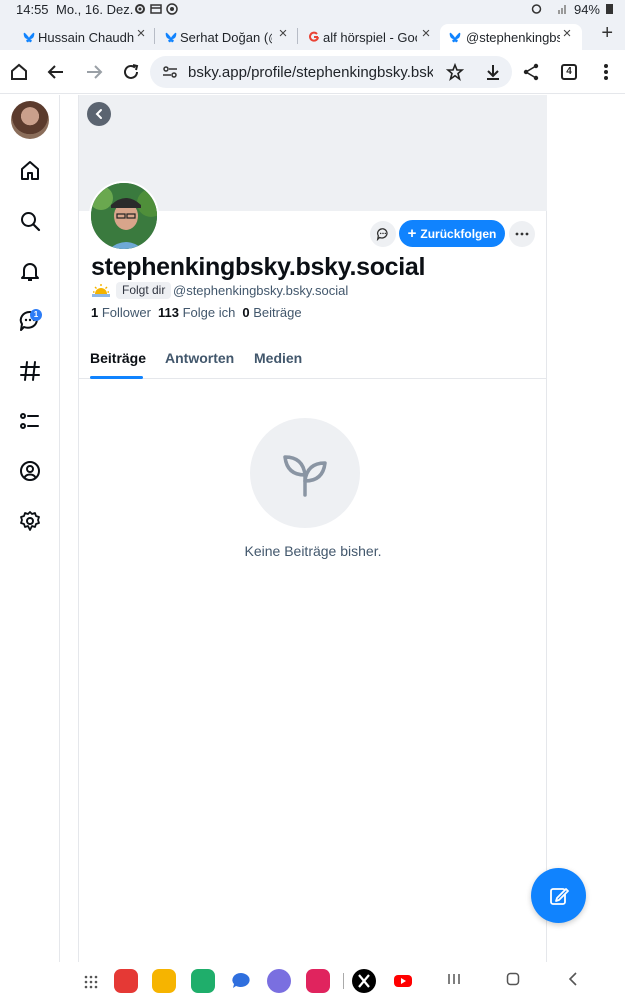 The width and height of the screenshot is (625, 1000). I want to click on follow-back-label: Zurückfolgen, so click(458, 233).